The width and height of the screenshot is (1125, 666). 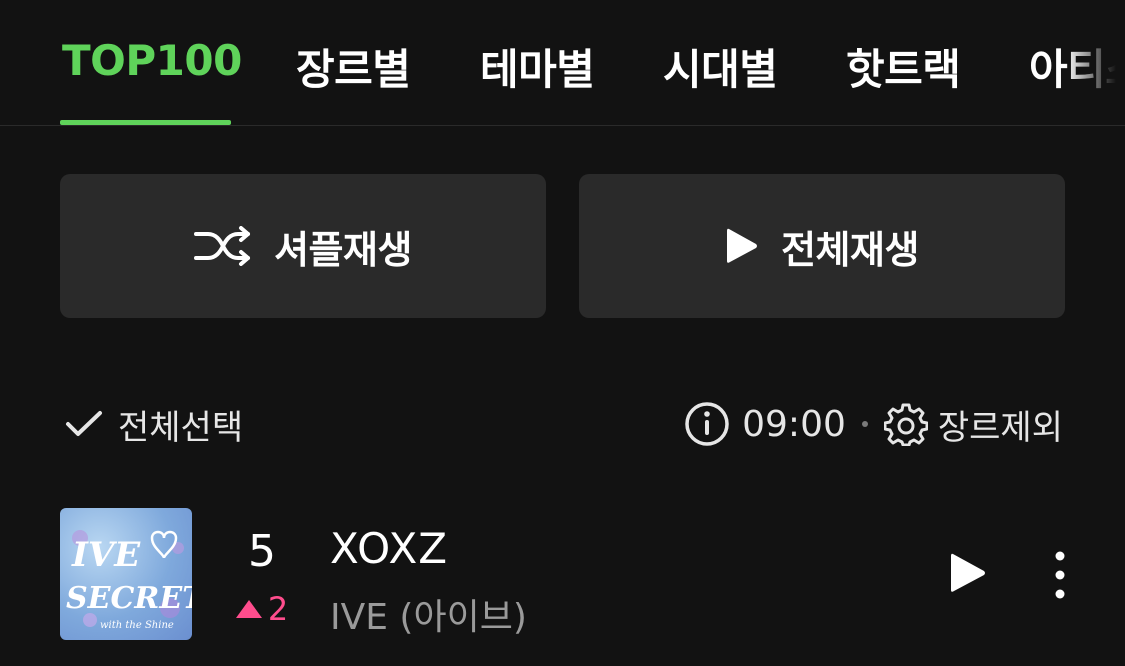 I want to click on more-vertical-icon, so click(x=1060, y=577).